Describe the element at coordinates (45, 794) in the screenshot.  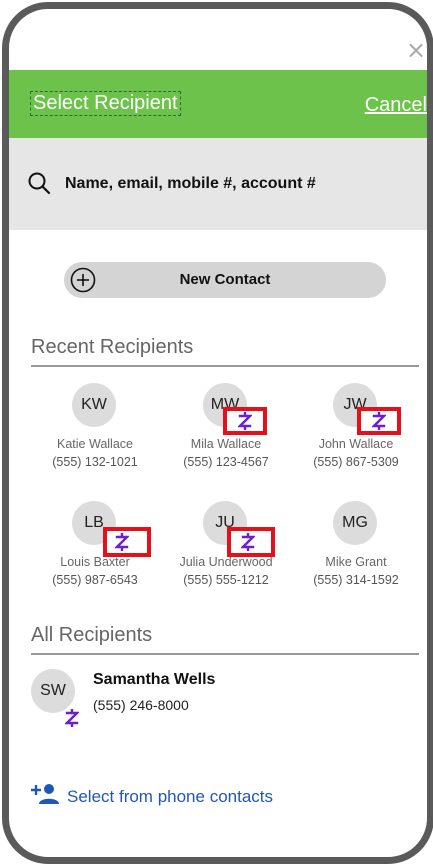
I see `add-person-icon` at that location.